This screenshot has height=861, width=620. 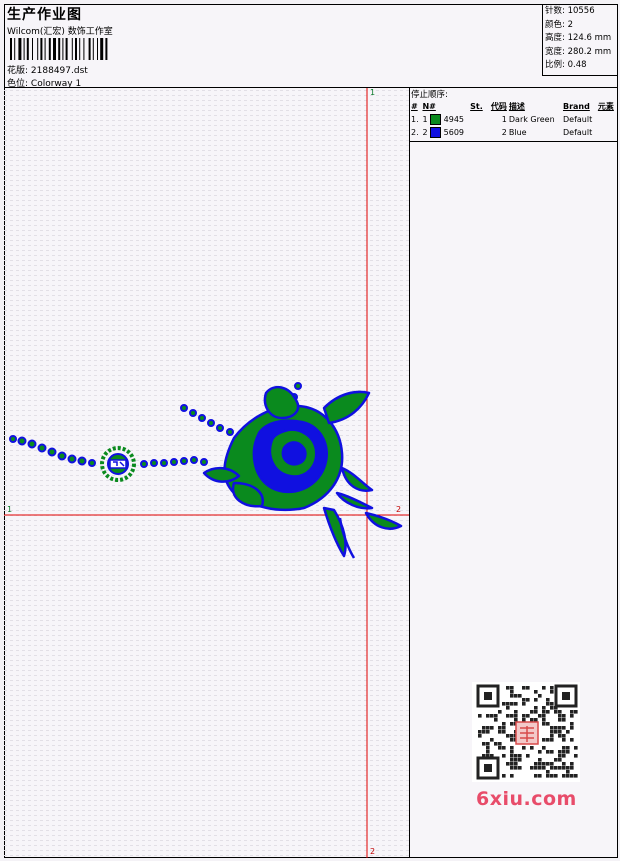 I want to click on table-row: 1. 1 4945 1 Dark Green Default, so click(x=514, y=119).